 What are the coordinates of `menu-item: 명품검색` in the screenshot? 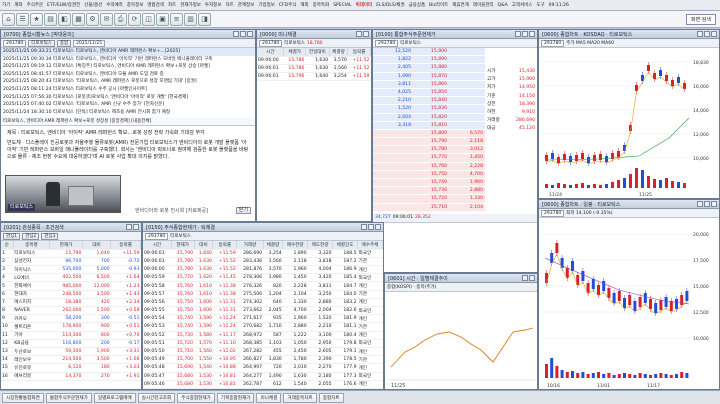 It's located at (155, 5).